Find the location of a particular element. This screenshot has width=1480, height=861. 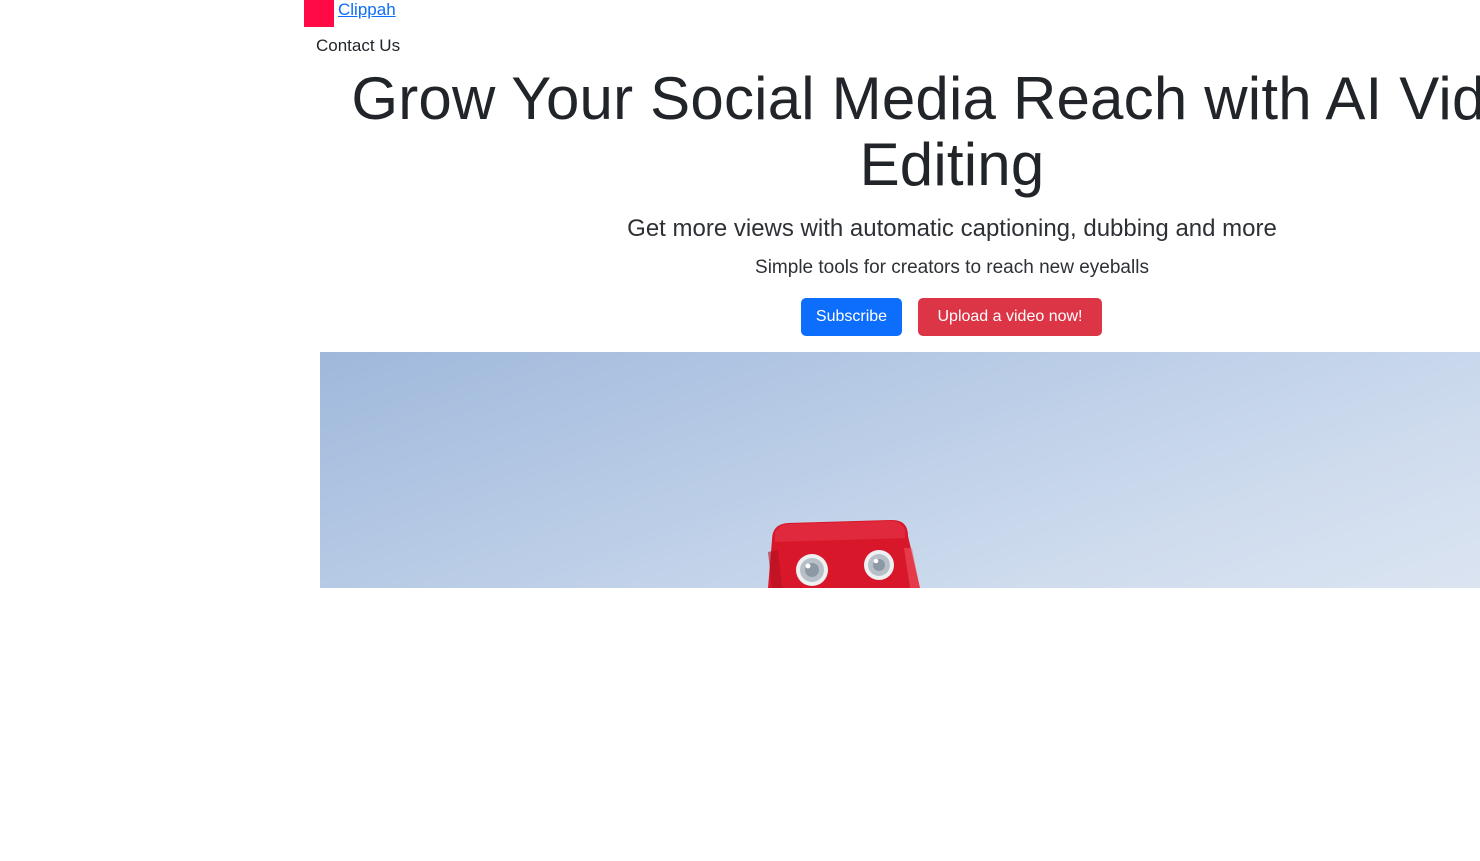

brand-link: Clippah is located at coordinates (350, 13).